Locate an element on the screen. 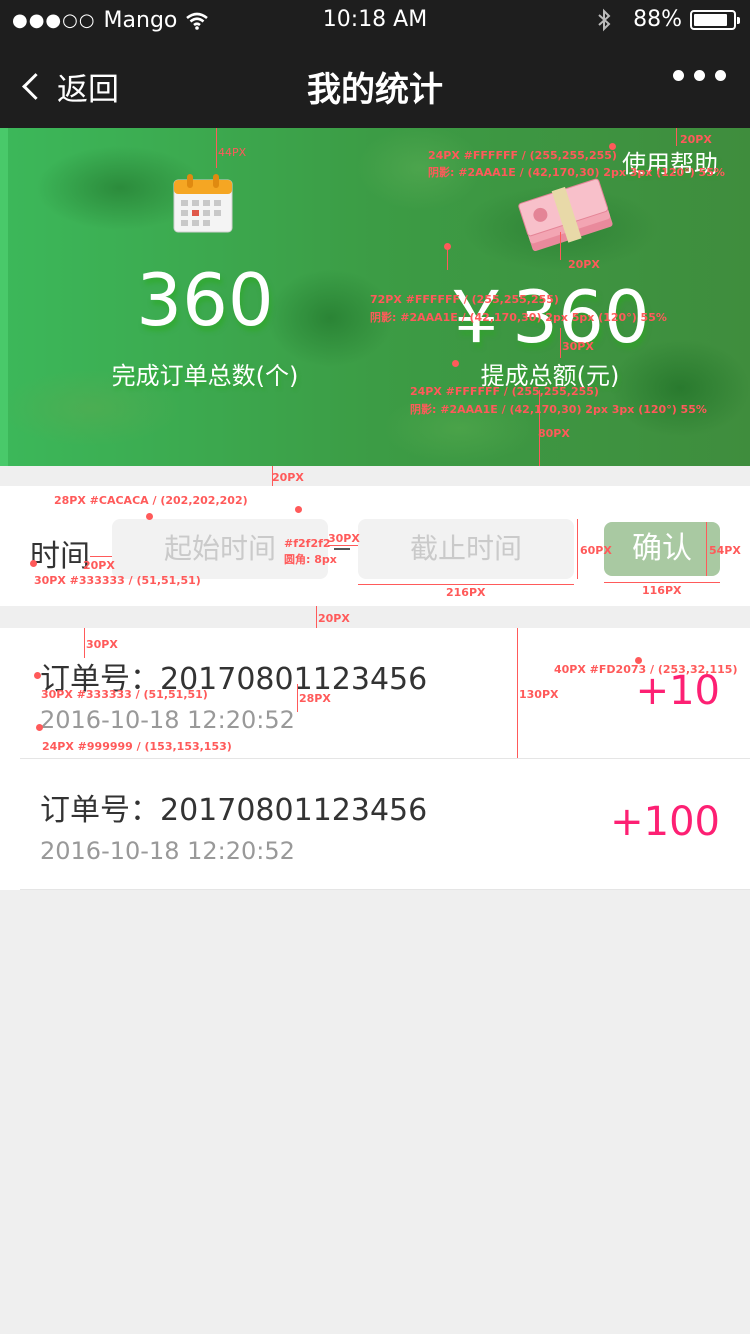 The image size is (750, 1334). spec-annotation: #f2f2f2 is located at coordinates (307, 543).